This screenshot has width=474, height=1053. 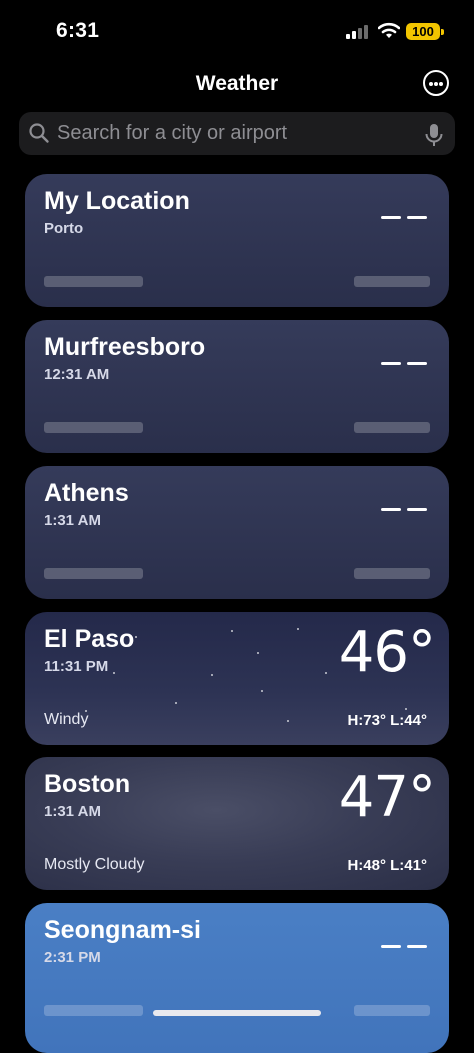 I want to click on search-icon, so click(x=39, y=133).